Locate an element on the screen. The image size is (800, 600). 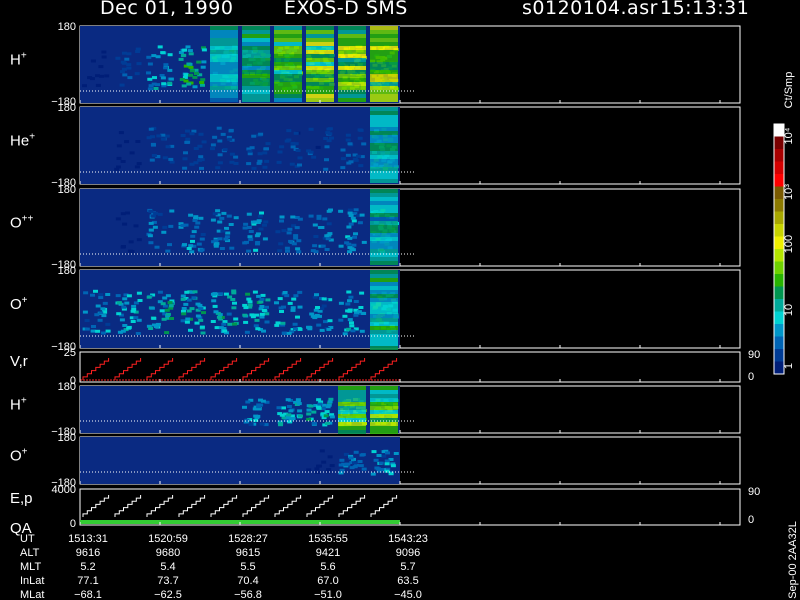
panel-v-r: V,r 250900 is located at coordinates (385, 367).